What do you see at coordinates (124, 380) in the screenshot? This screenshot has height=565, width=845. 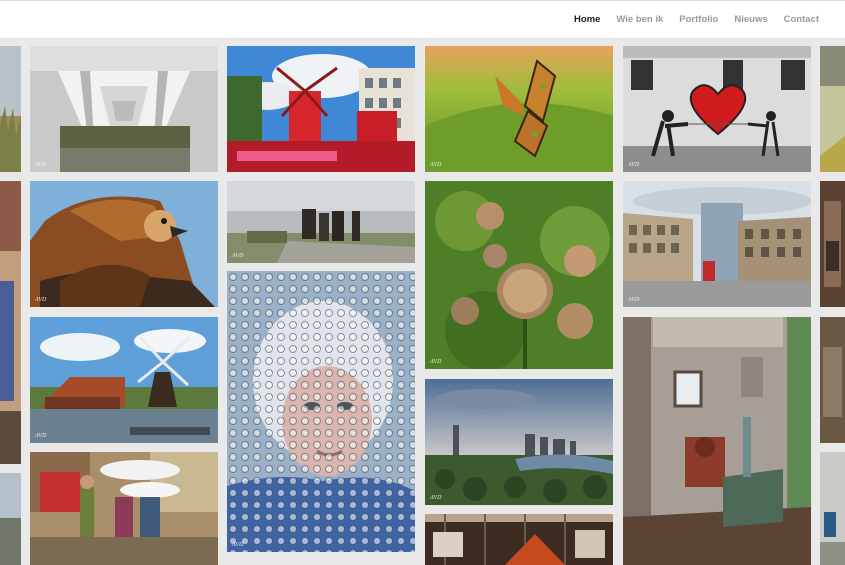 I see `photo-windmill: AVD` at bounding box center [124, 380].